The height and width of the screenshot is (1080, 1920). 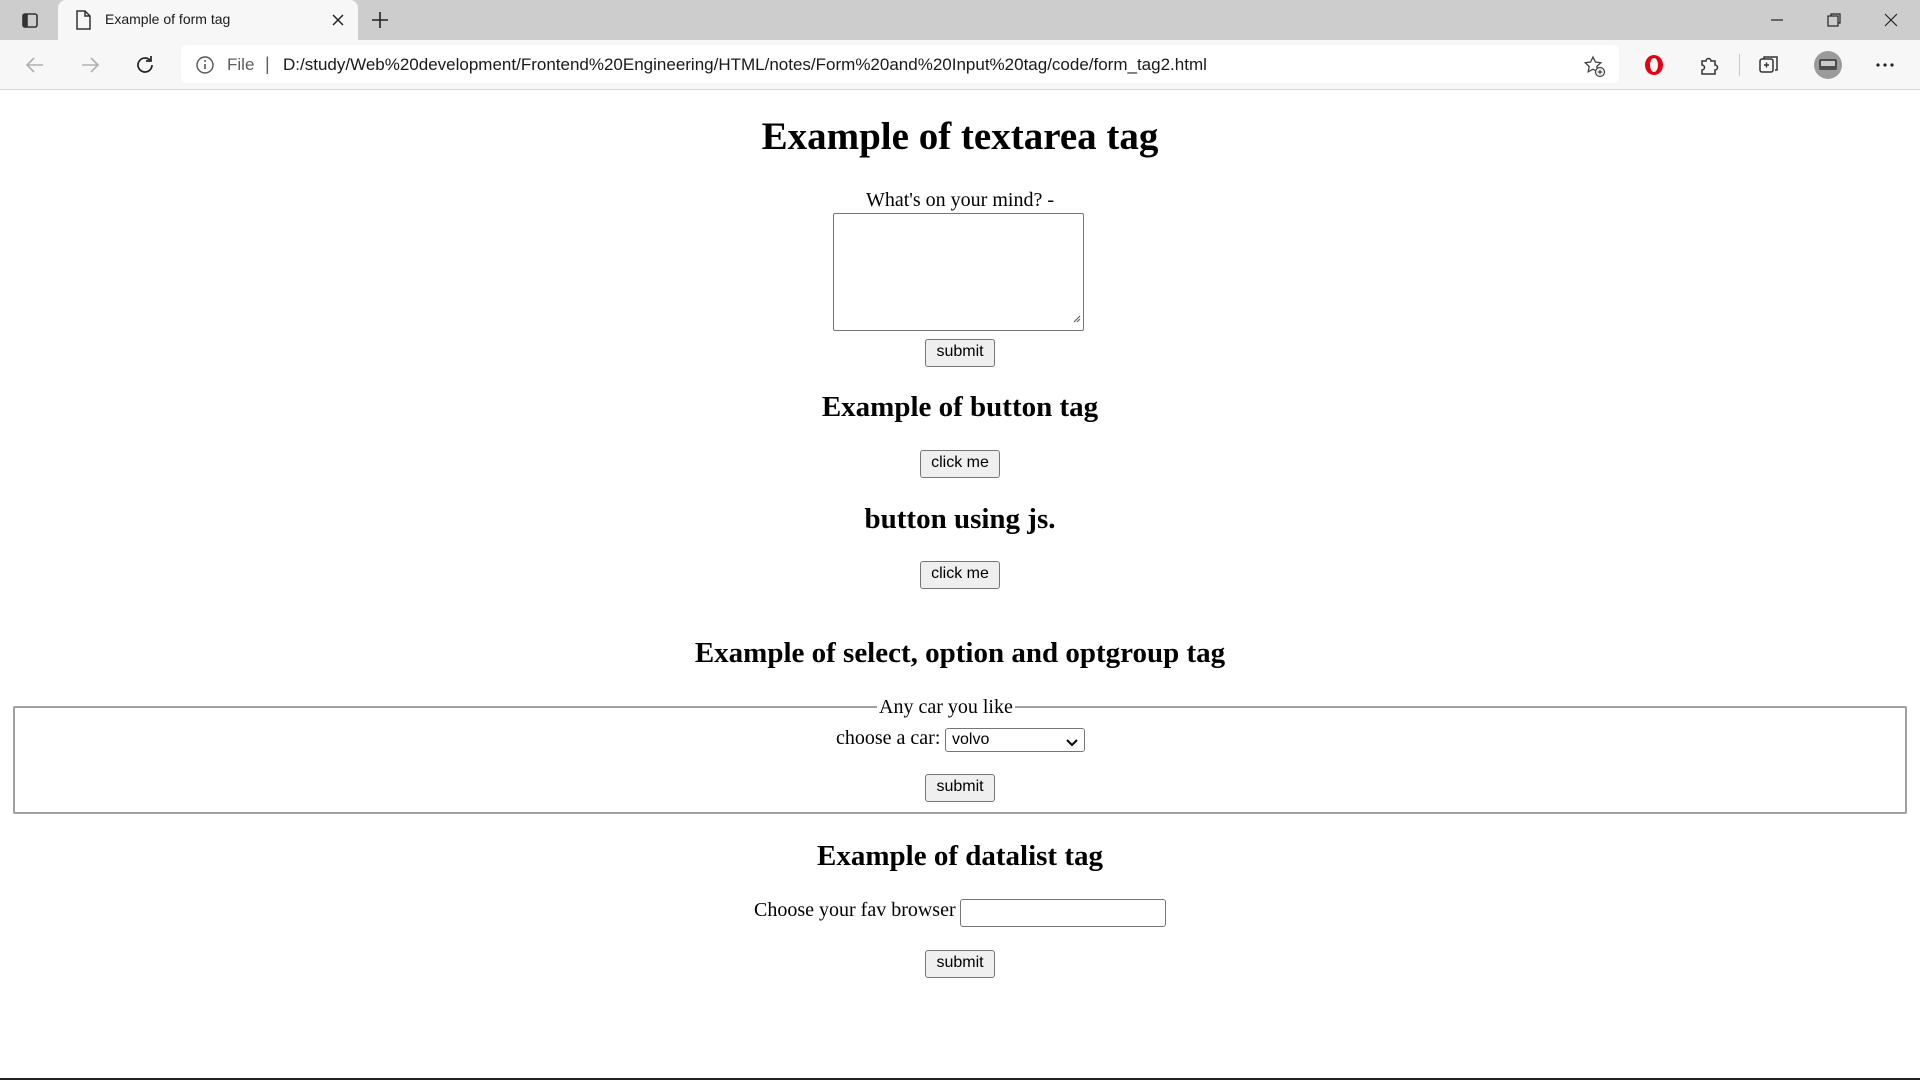 I want to click on forward-arrow-icon, so click(x=90, y=65).